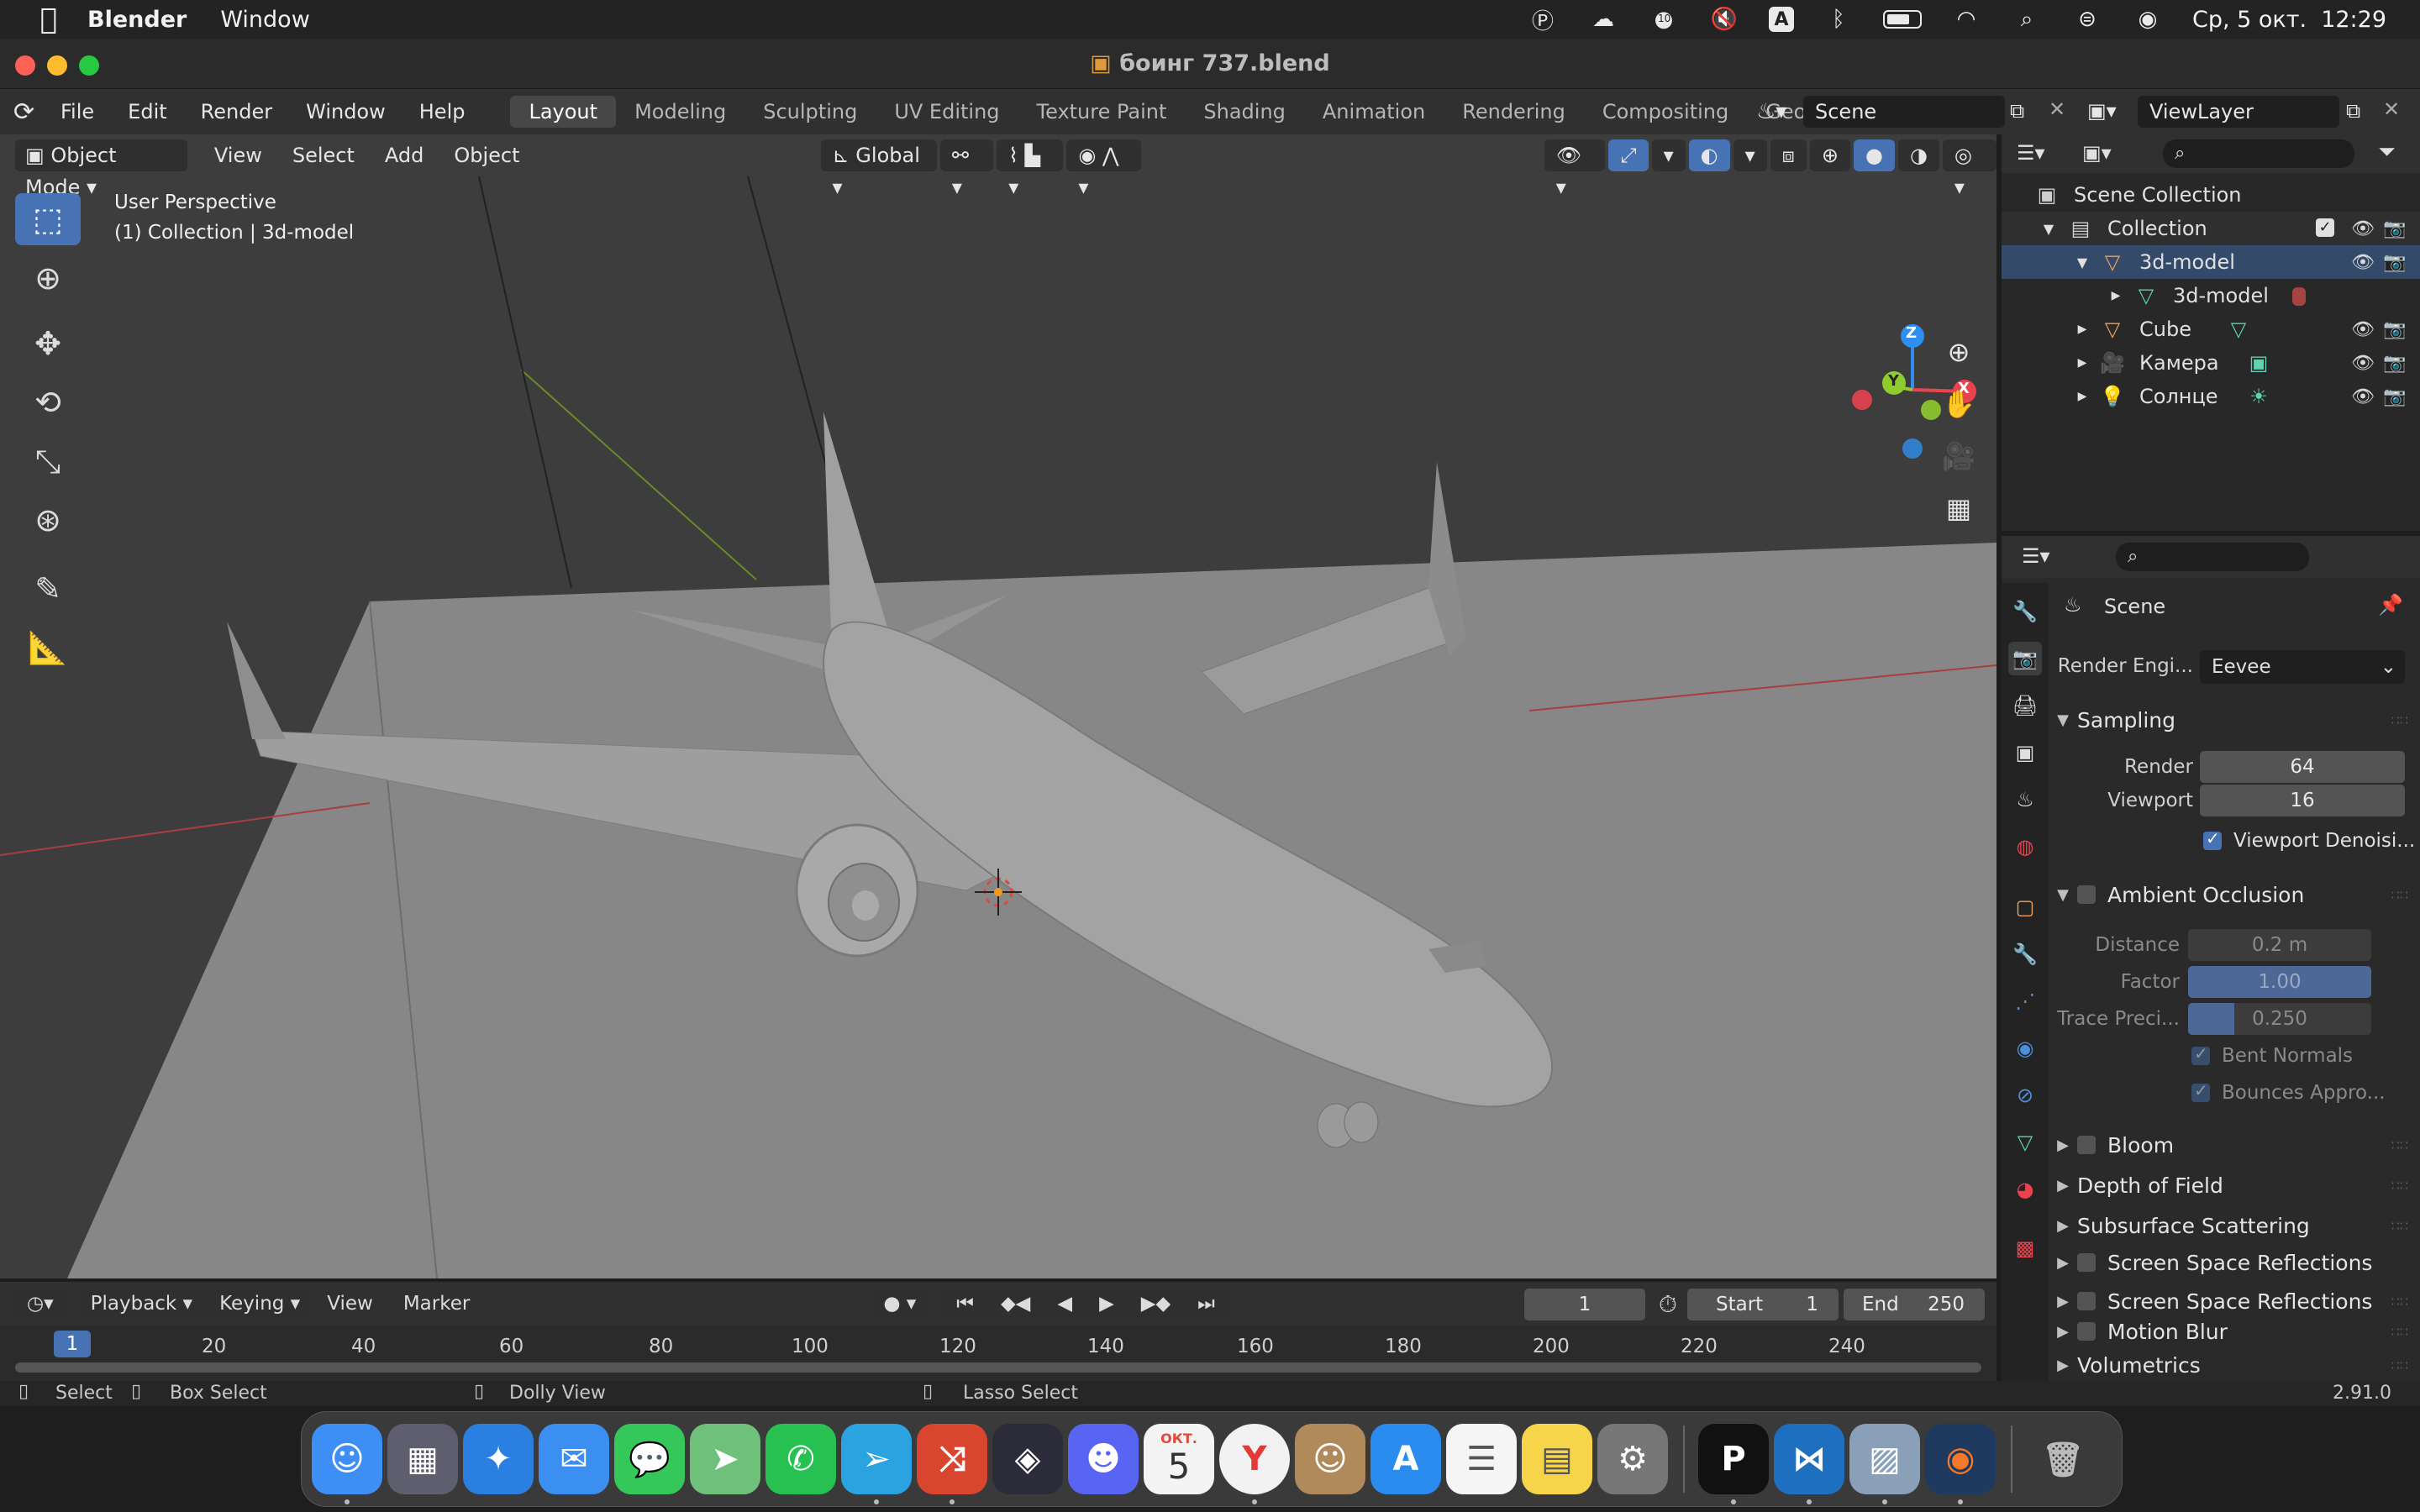 Image resolution: width=2420 pixels, height=1512 pixels. What do you see at coordinates (1789, 155) in the screenshot?
I see `xray-toggle: ⧈` at bounding box center [1789, 155].